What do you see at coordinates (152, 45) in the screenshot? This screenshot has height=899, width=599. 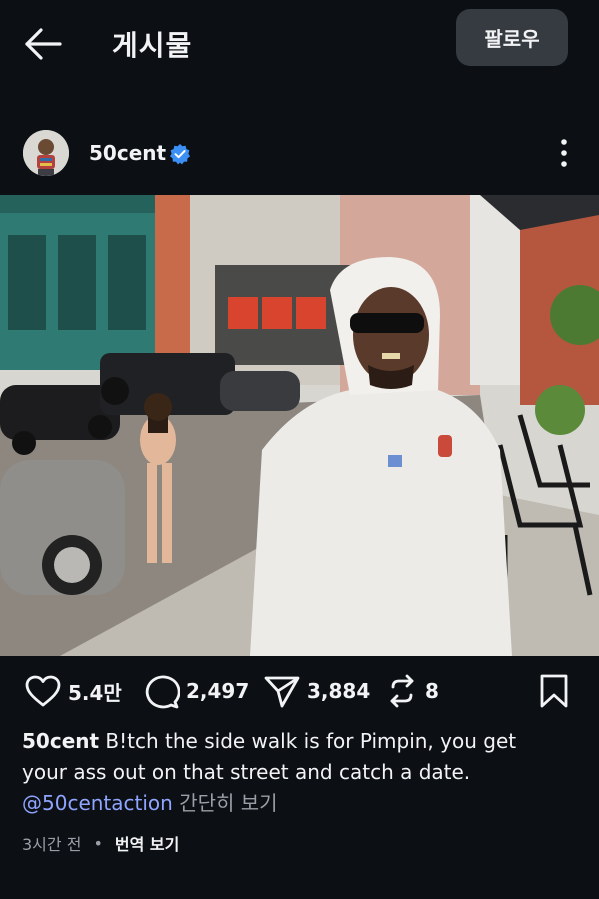 I see `page-title: 게시물` at bounding box center [152, 45].